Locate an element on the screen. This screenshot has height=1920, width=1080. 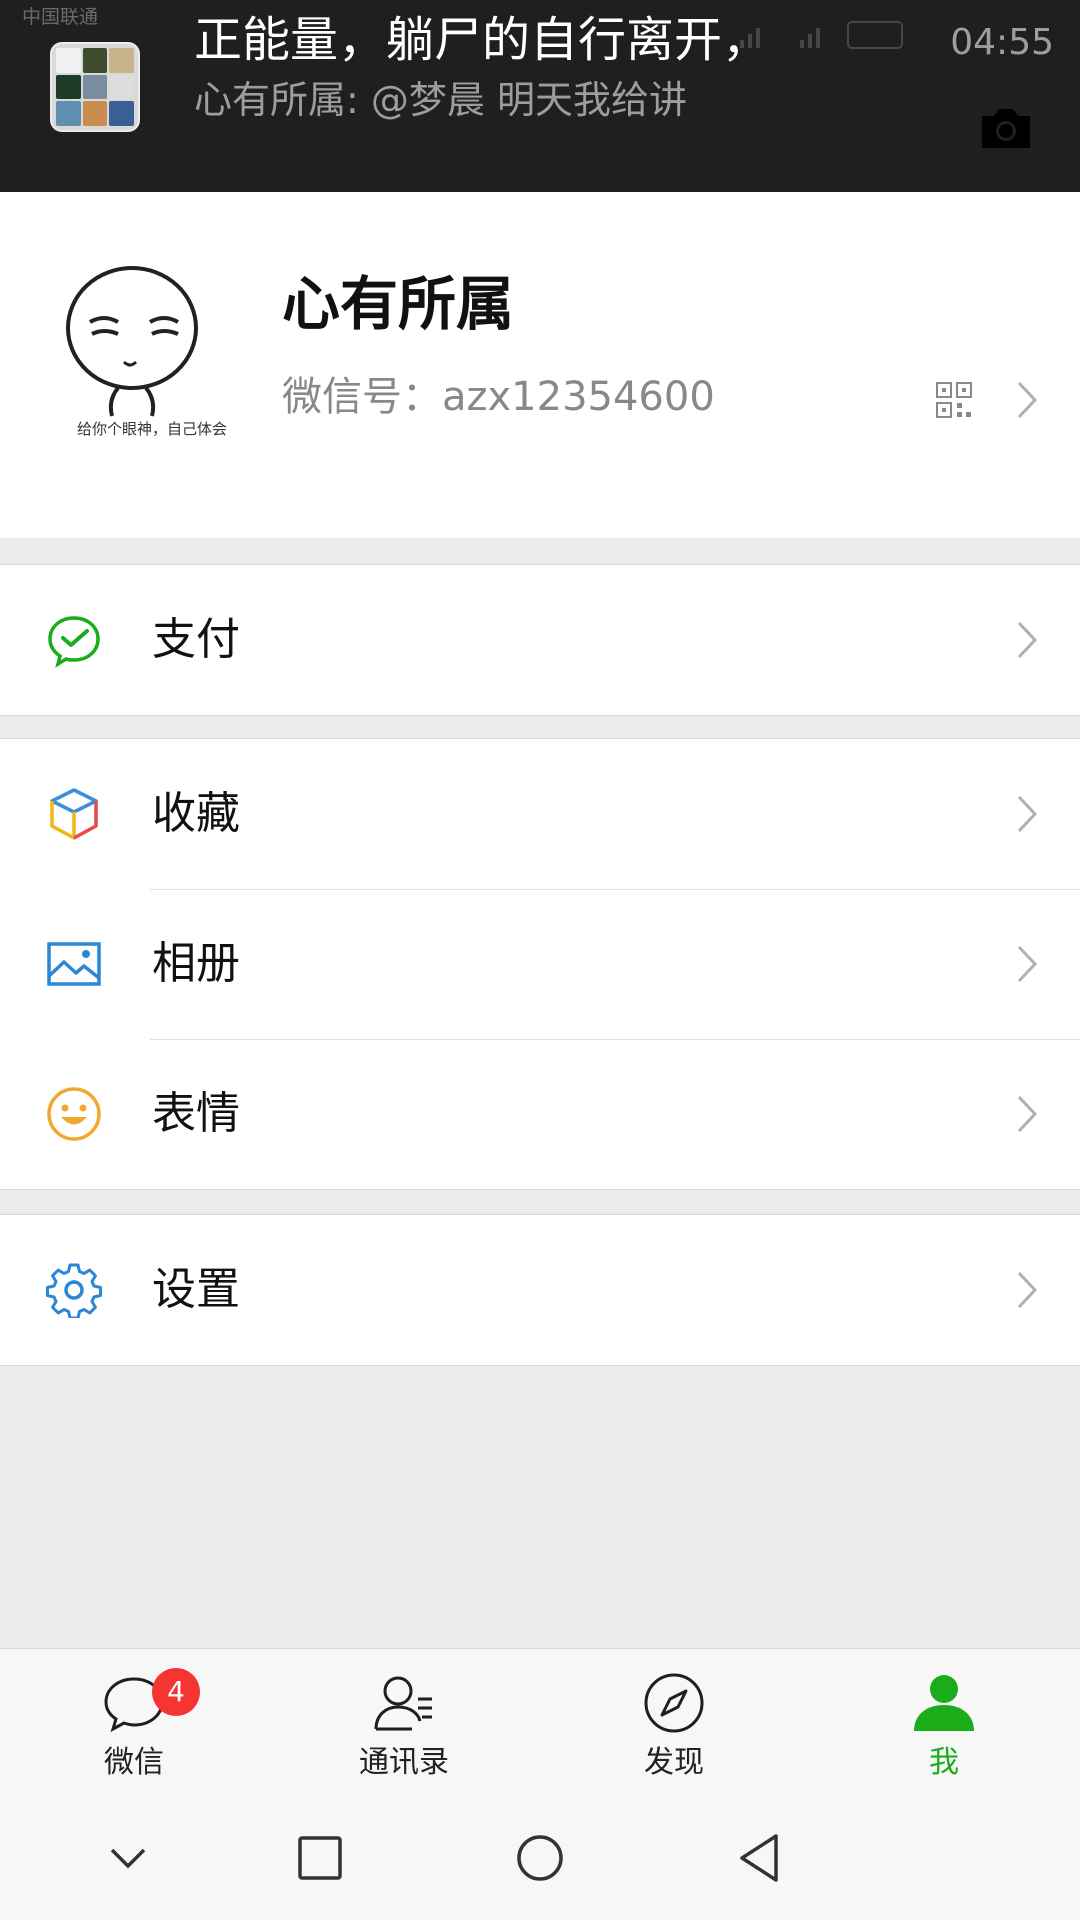
system-navigation-bar is located at coordinates (540, 1859).